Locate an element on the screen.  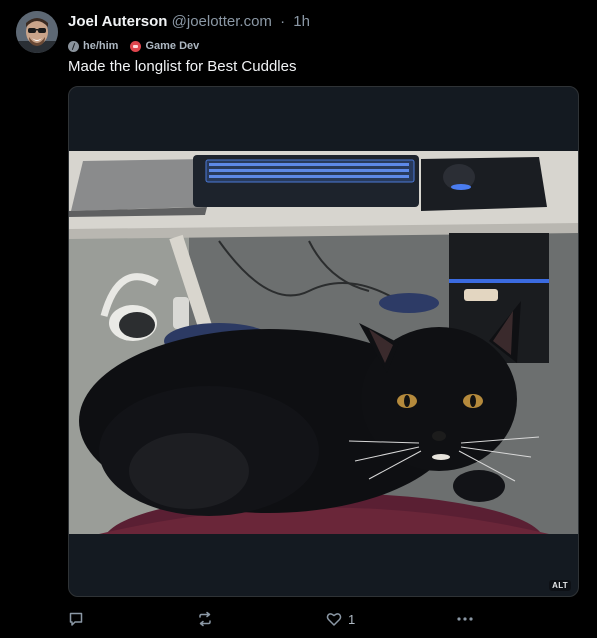
reply-icon is located at coordinates (76, 619).